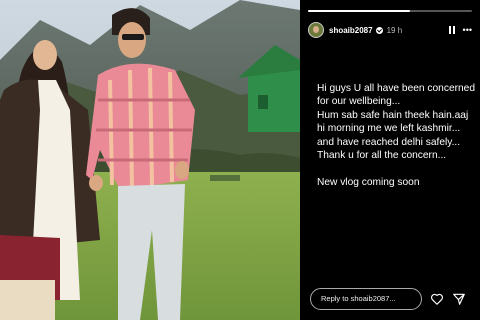  I want to click on pause-icon, so click(451, 30).